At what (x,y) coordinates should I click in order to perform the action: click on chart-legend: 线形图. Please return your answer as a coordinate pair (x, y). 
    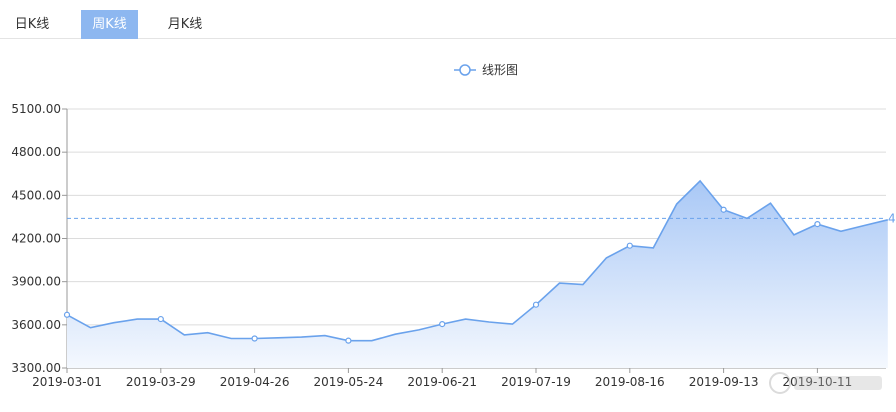
    Looking at the image, I should click on (486, 70).